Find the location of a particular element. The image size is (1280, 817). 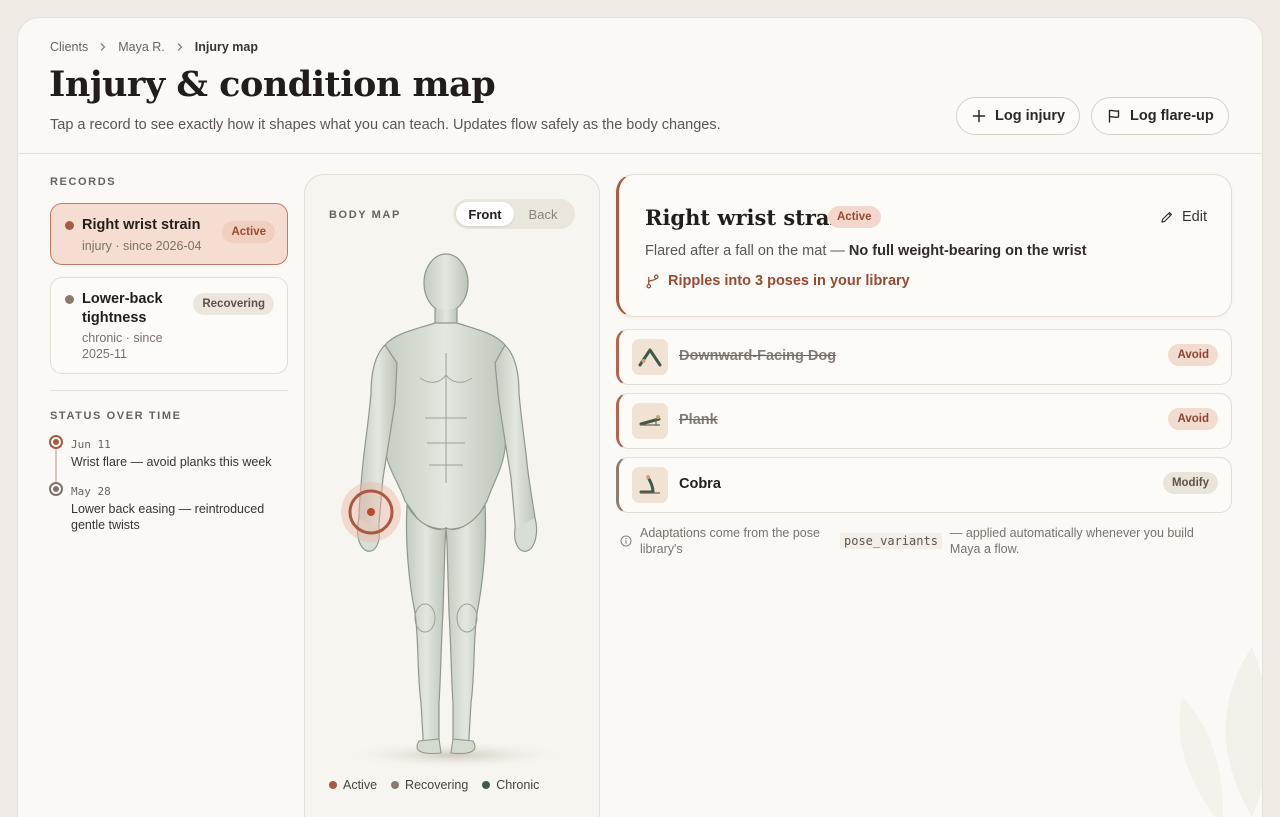

legend-dot-active is located at coordinates (333, 785).